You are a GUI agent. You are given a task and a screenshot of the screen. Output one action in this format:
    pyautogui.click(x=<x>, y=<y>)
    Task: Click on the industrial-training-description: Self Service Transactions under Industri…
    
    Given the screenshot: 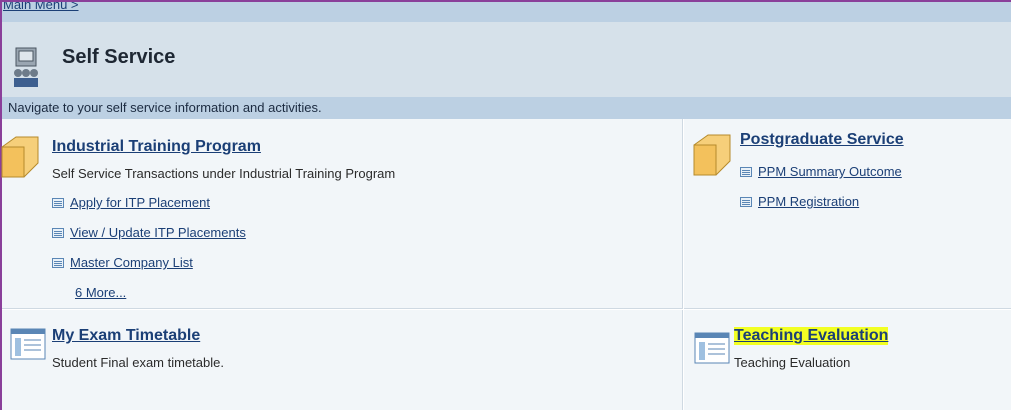 What is the action you would take?
    pyautogui.click(x=224, y=173)
    